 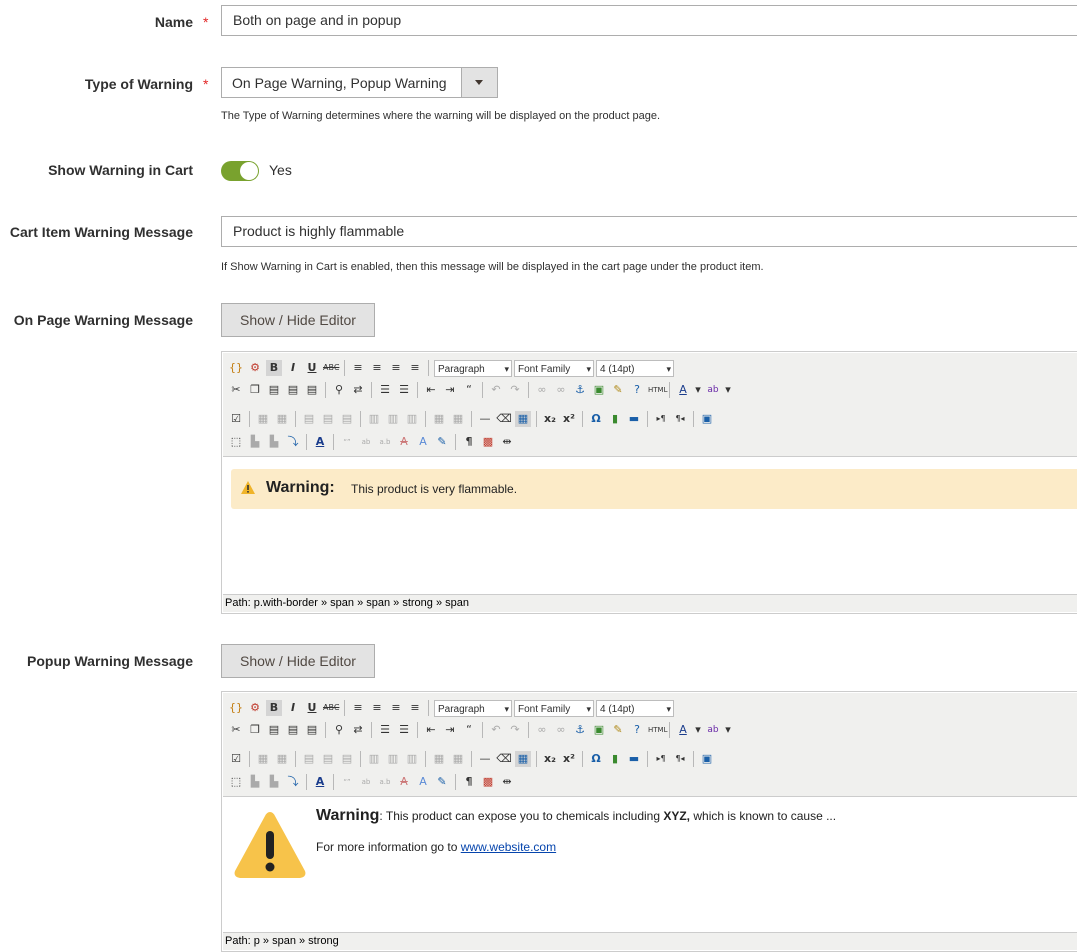 What do you see at coordinates (634, 419) in the screenshot?
I see `hr-icon: ▬` at bounding box center [634, 419].